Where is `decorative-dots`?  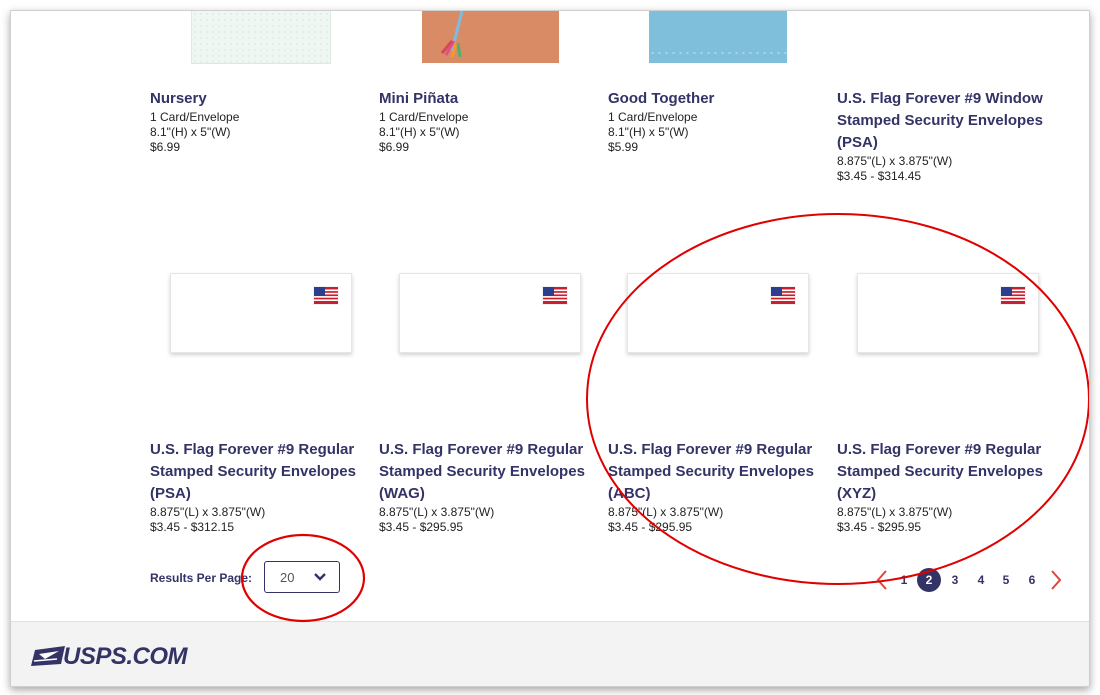
decorative-dots is located at coordinates (718, 53).